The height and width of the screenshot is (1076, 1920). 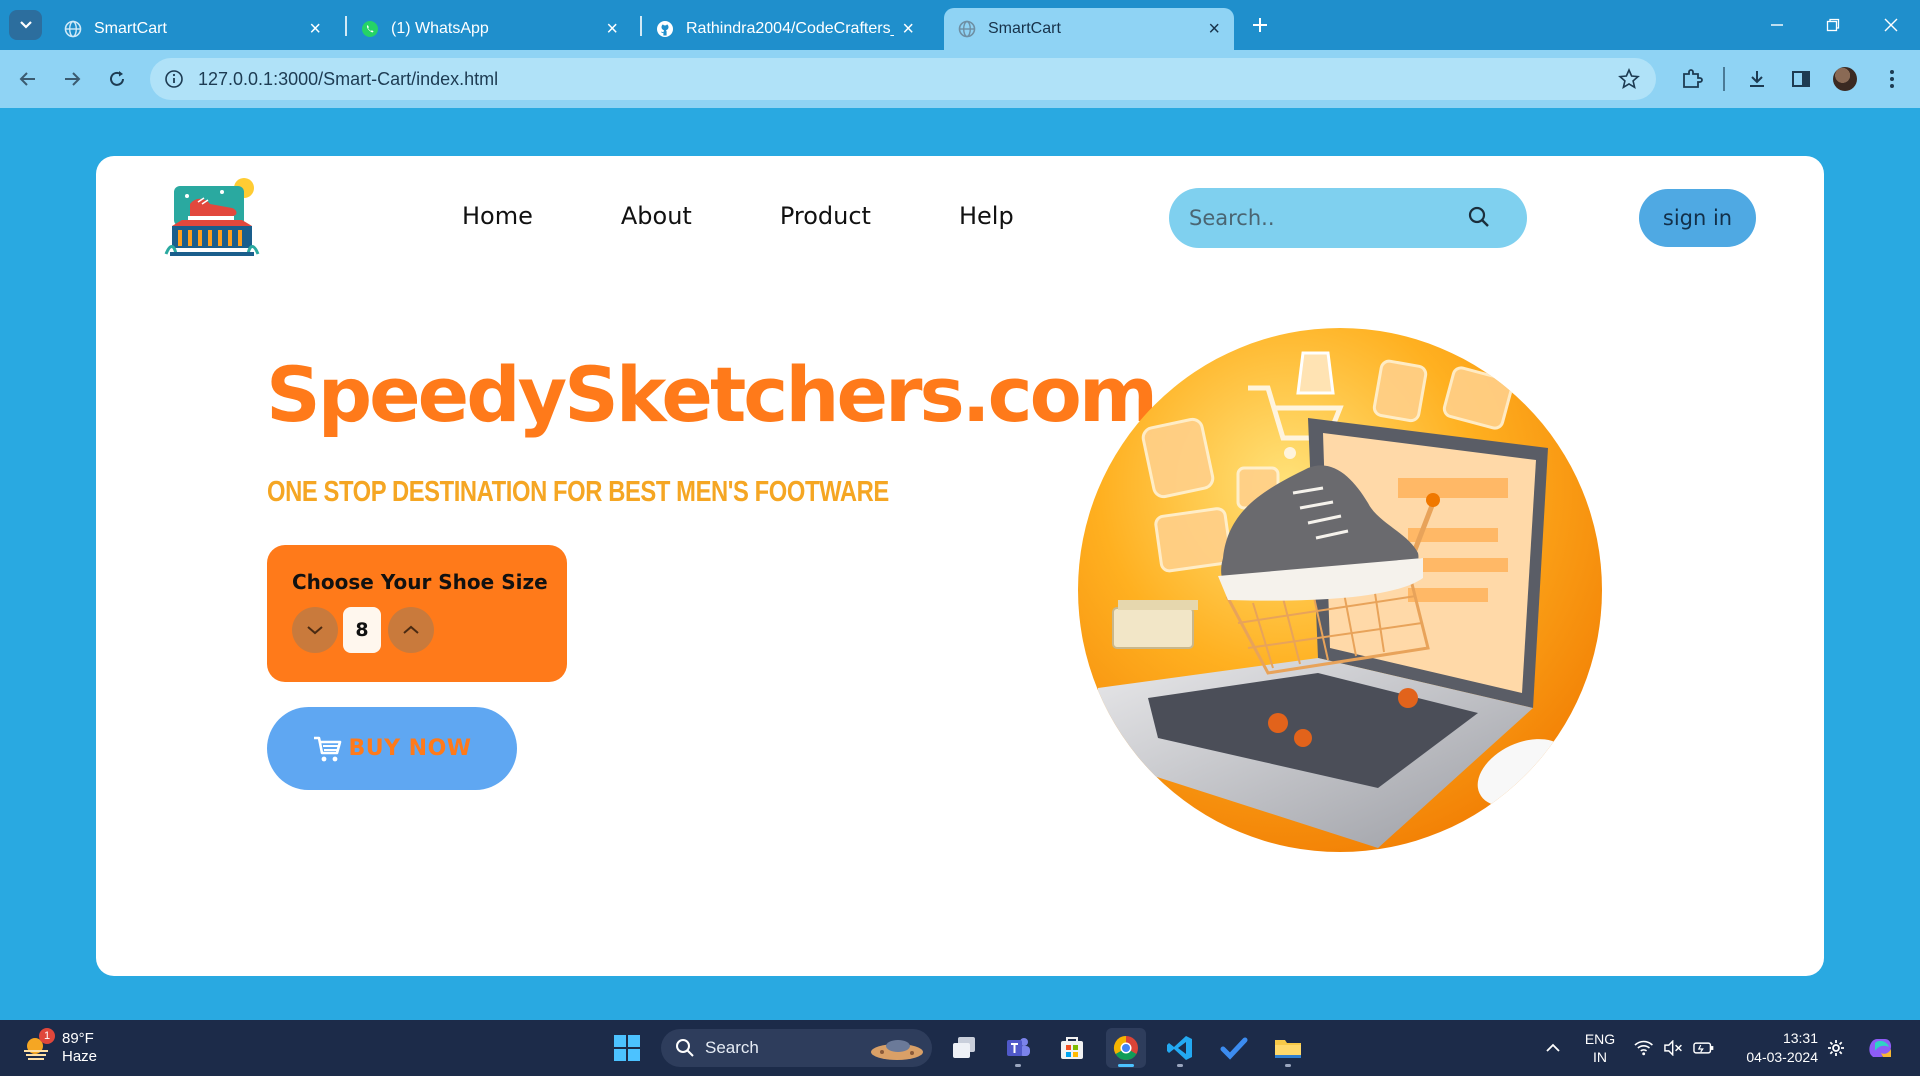 I want to click on sign-in-button: sign in, so click(x=1697, y=218).